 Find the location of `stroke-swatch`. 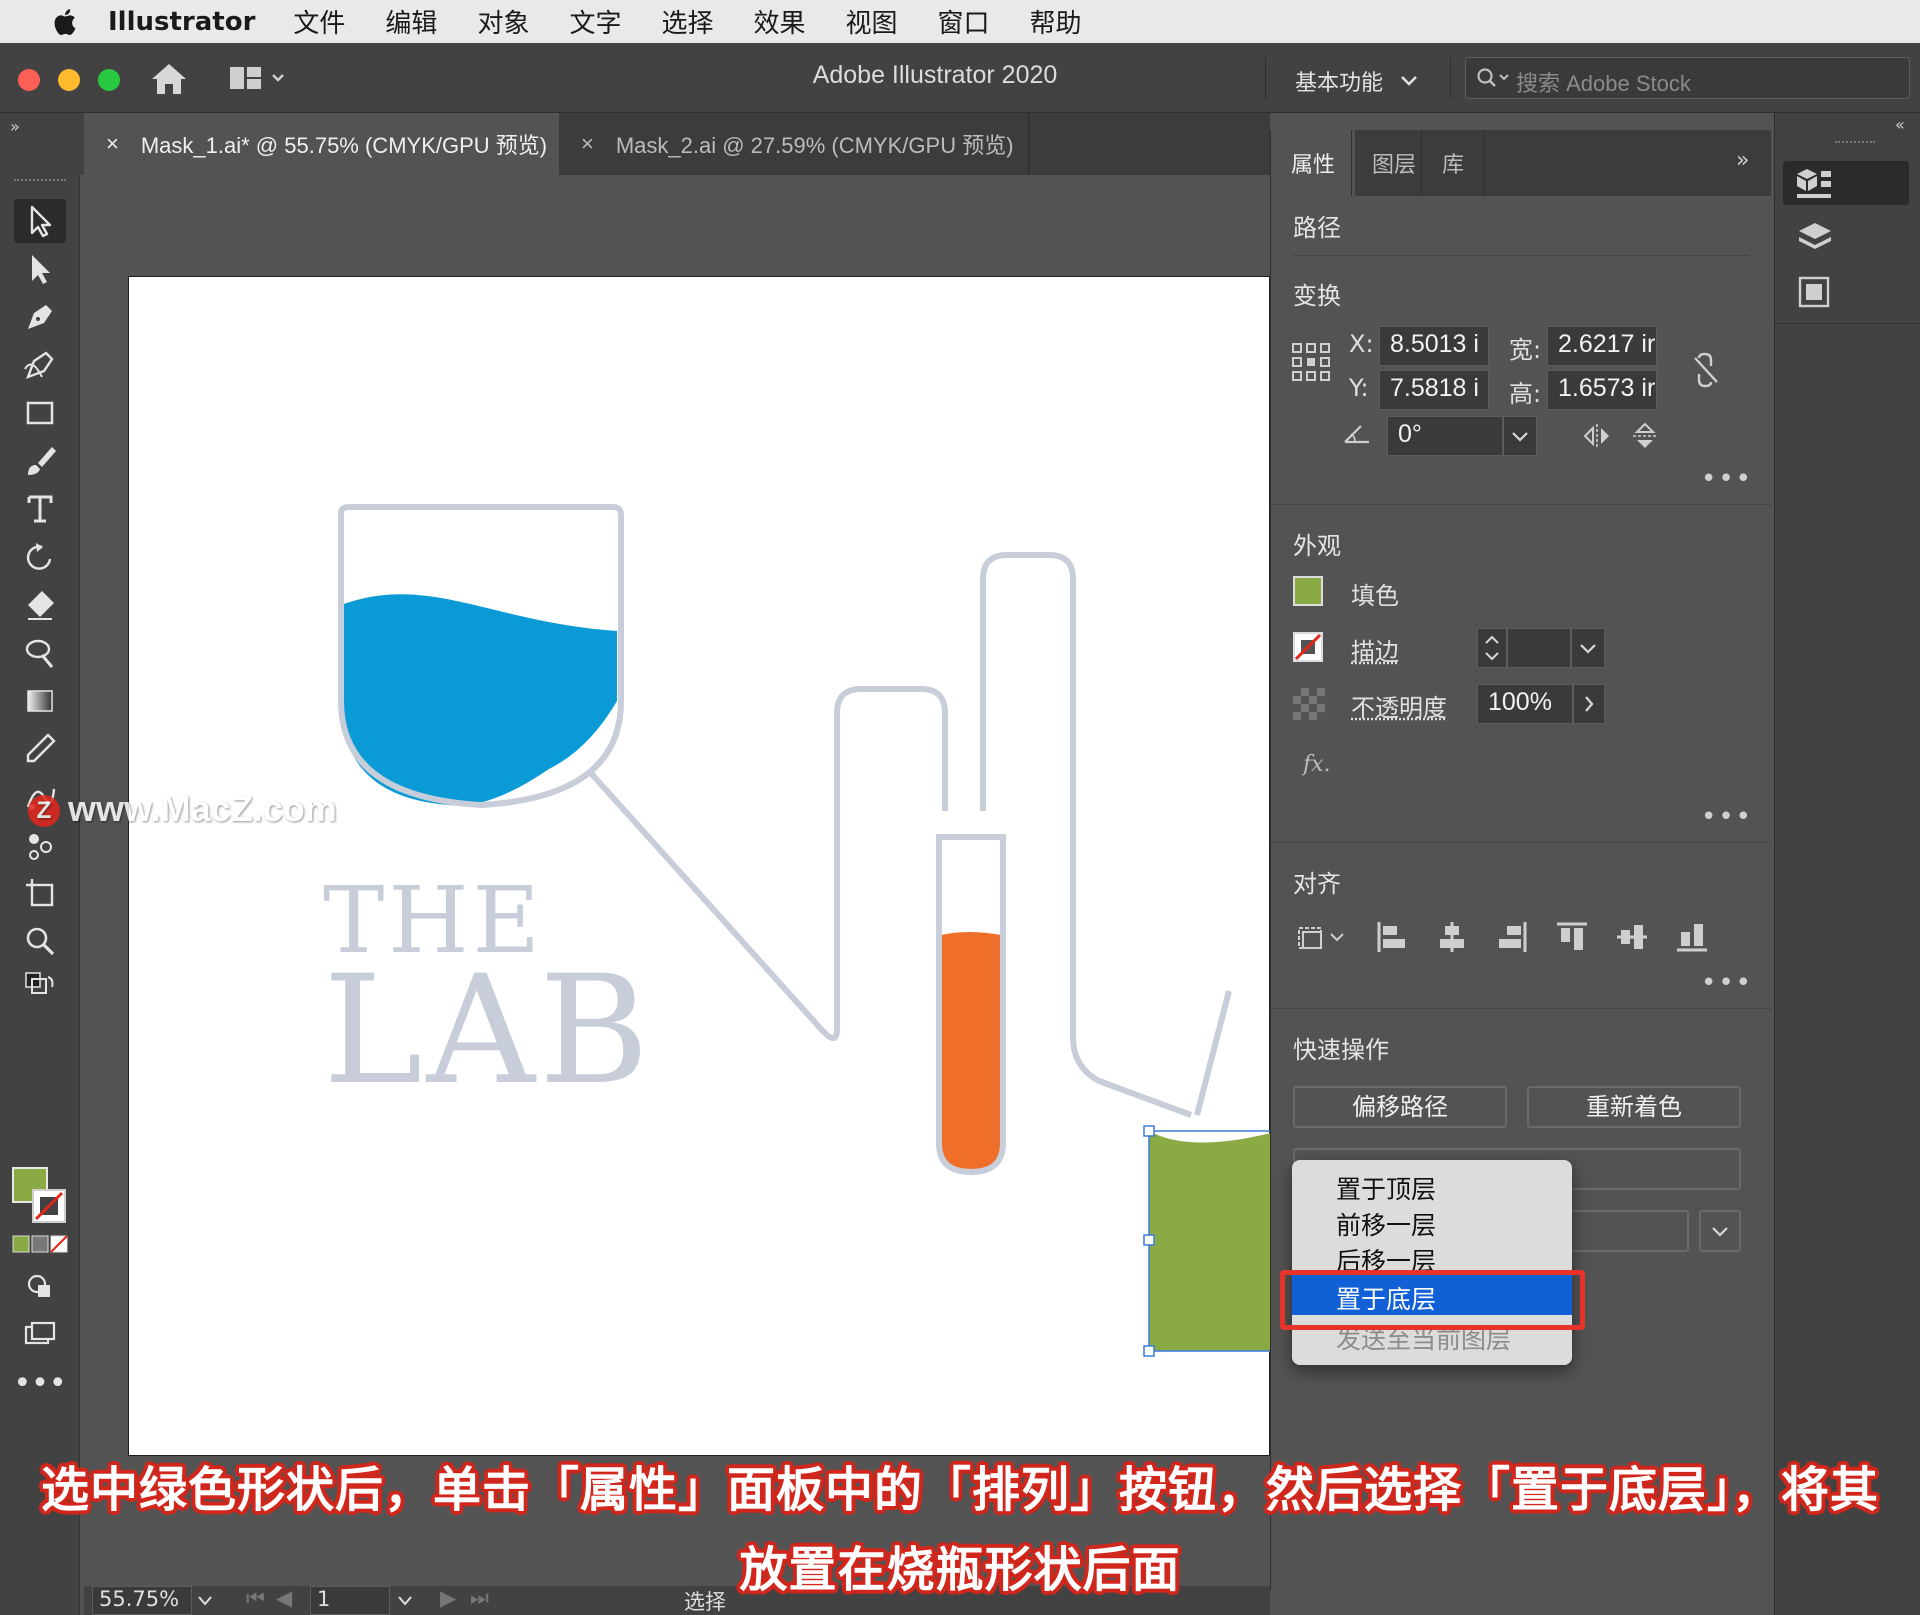

stroke-swatch is located at coordinates (49, 1206).